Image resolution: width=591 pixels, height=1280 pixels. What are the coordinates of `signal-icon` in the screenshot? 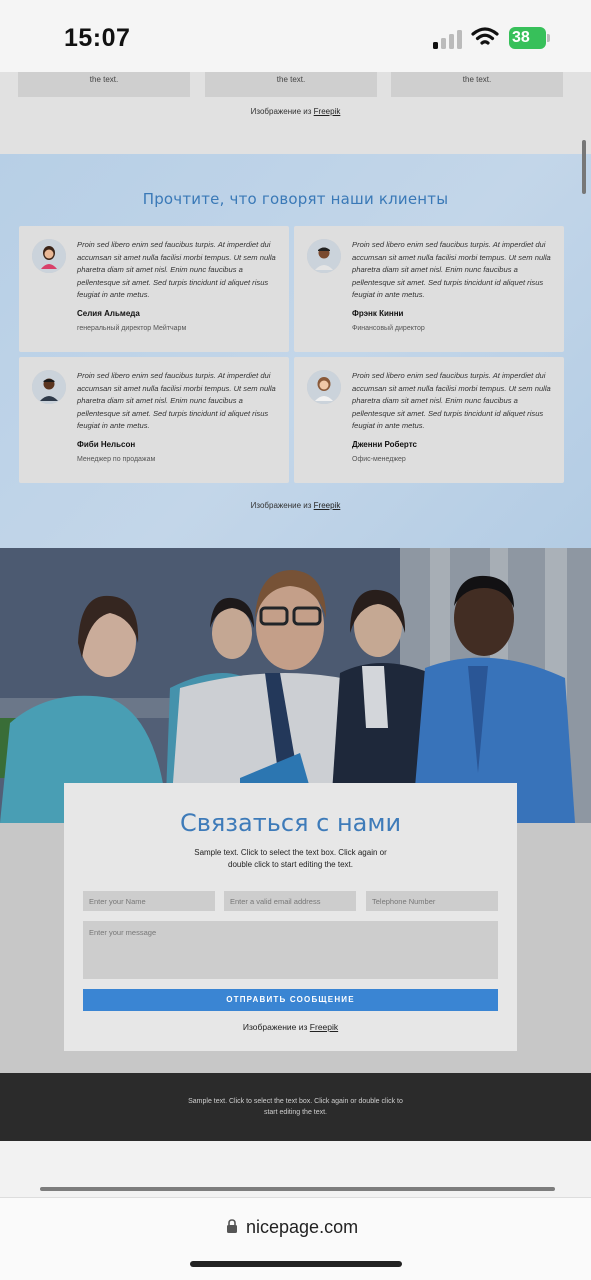 It's located at (447, 39).